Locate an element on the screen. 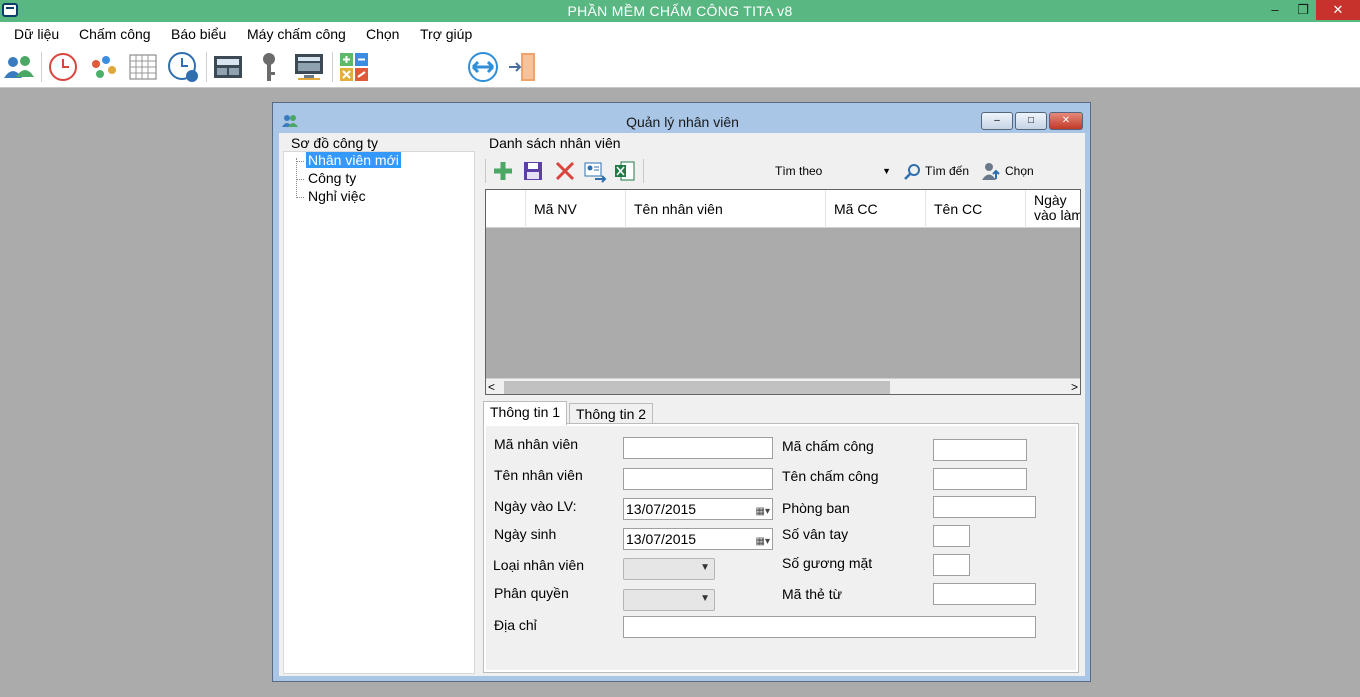 Image resolution: width=1360 pixels, height=697 pixels. save-icon is located at coordinates (533, 171).